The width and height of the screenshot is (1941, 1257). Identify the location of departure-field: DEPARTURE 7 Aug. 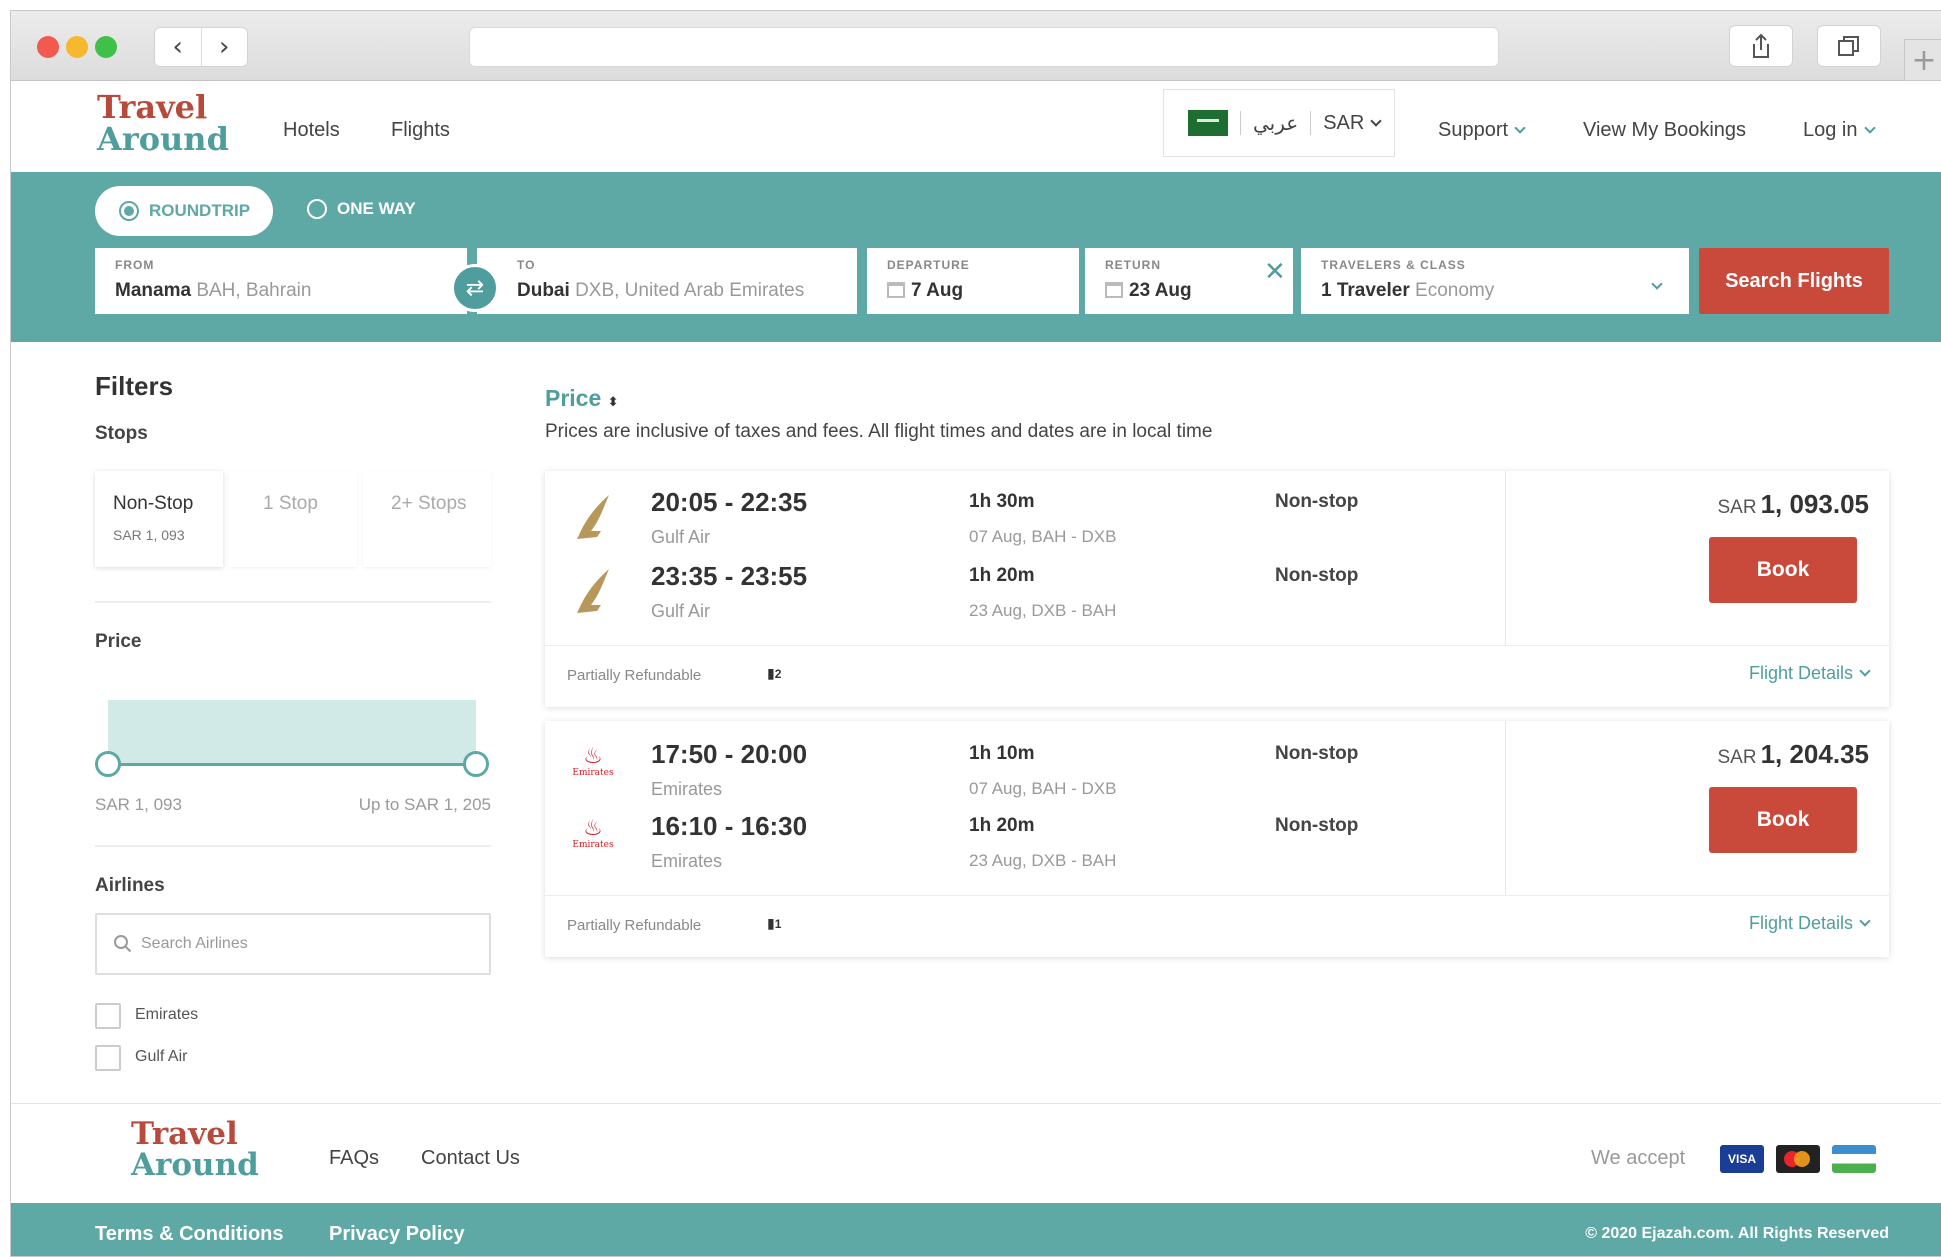
(973, 281).